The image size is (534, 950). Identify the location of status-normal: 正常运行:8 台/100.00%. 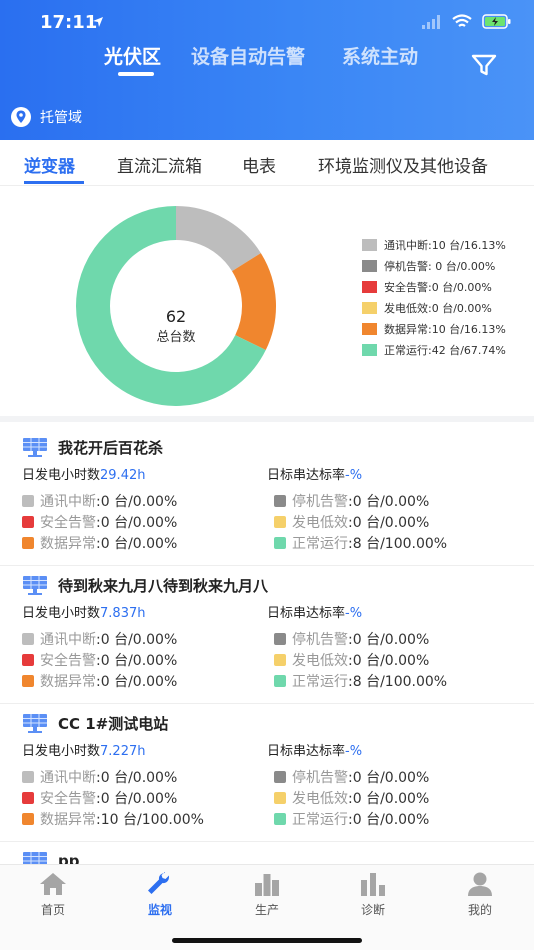
(399, 680).